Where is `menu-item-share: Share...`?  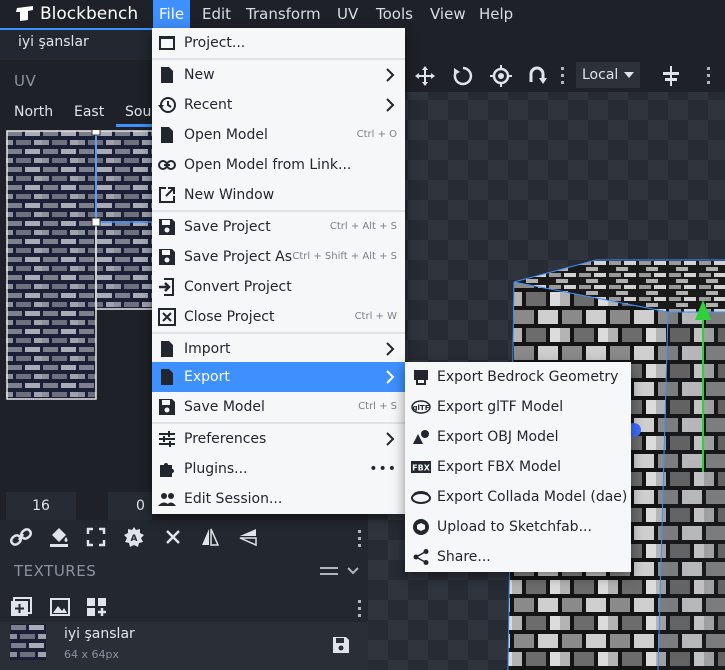 menu-item-share: Share... is located at coordinates (518, 557).